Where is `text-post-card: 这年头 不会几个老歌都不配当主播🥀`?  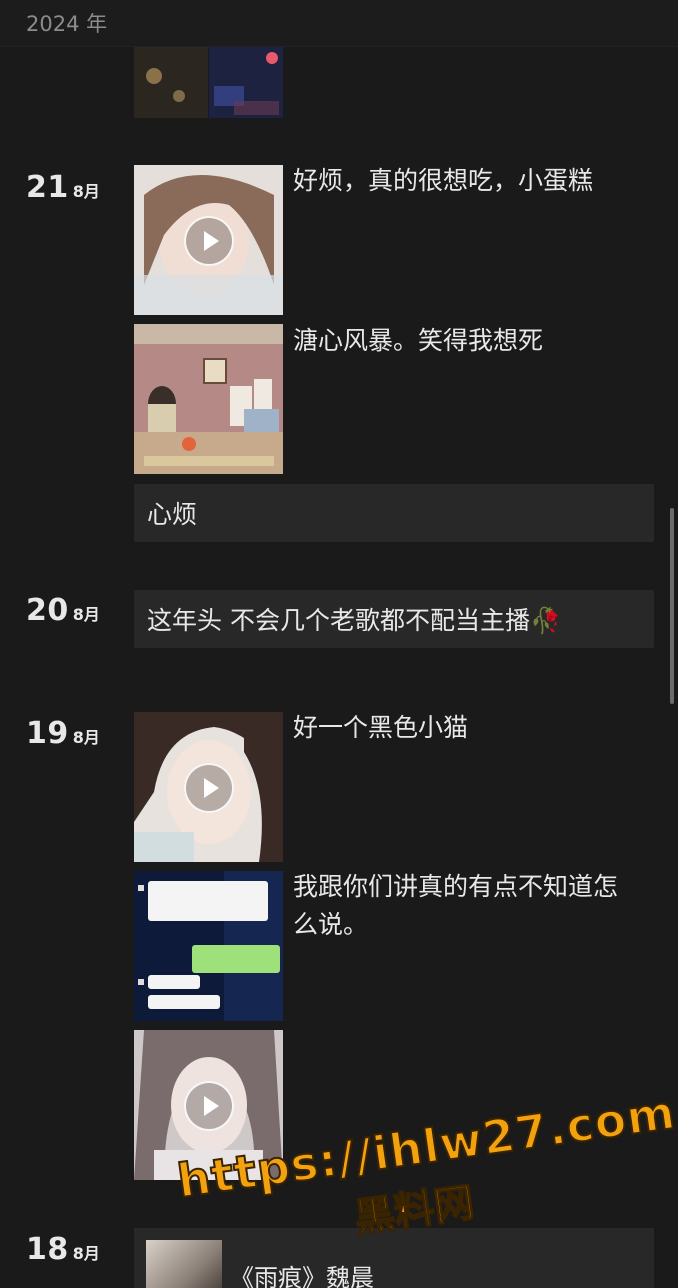 text-post-card: 这年头 不会几个老歌都不配当主播🥀 is located at coordinates (394, 619).